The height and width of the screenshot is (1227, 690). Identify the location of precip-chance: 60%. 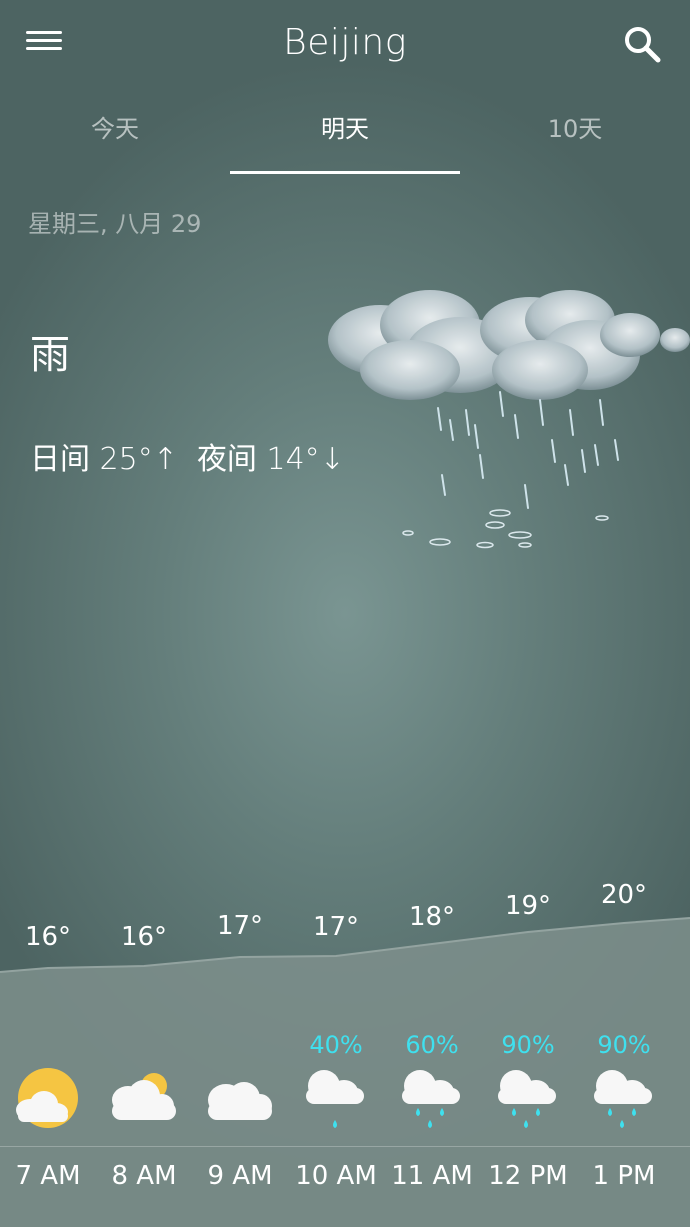
(432, 1045).